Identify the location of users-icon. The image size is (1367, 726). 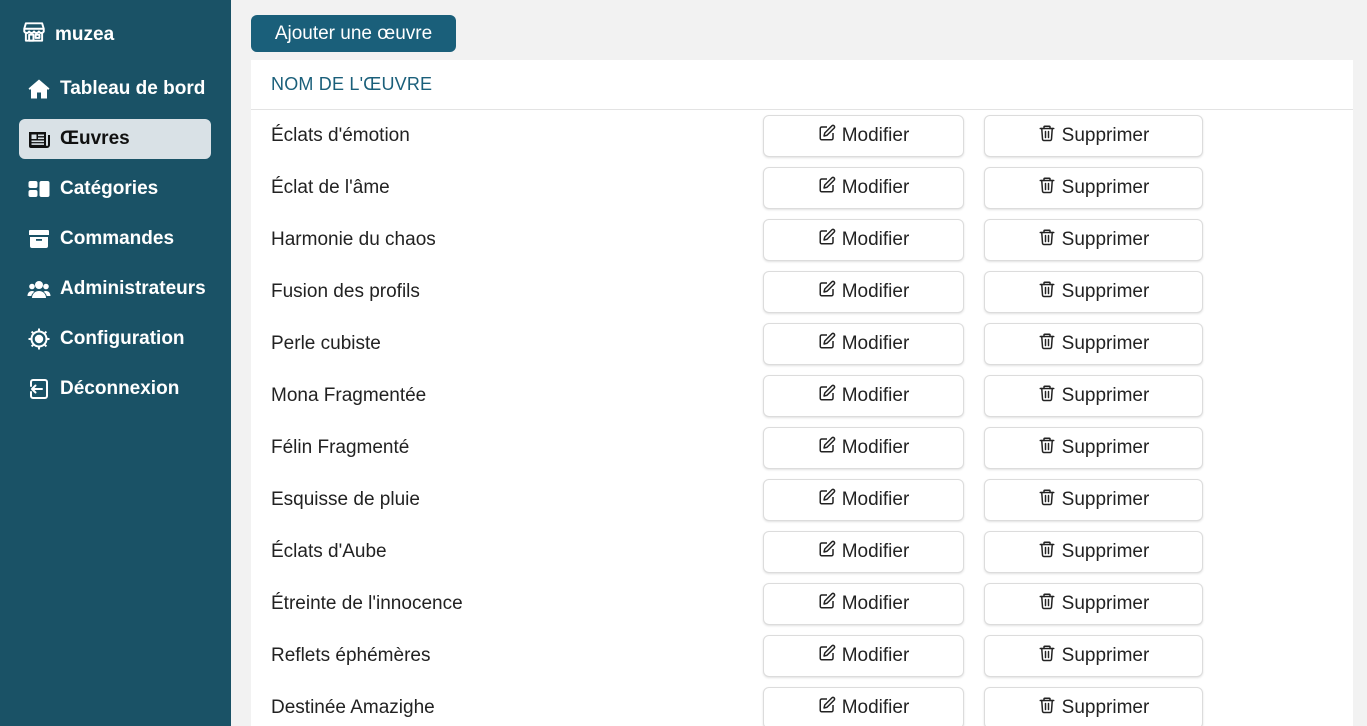
(39, 289).